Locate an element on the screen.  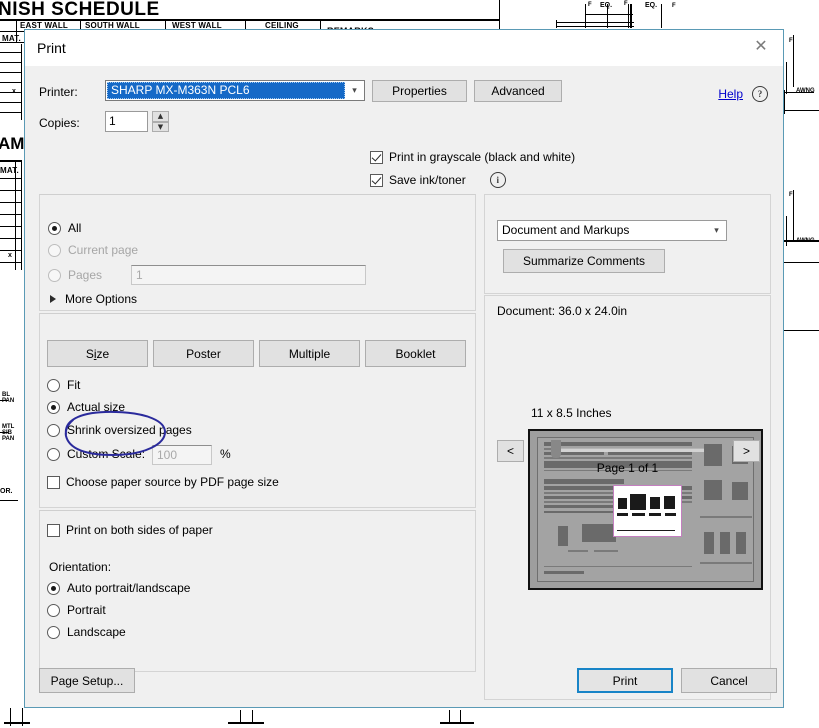
help-link: Help is located at coordinates (730, 94).